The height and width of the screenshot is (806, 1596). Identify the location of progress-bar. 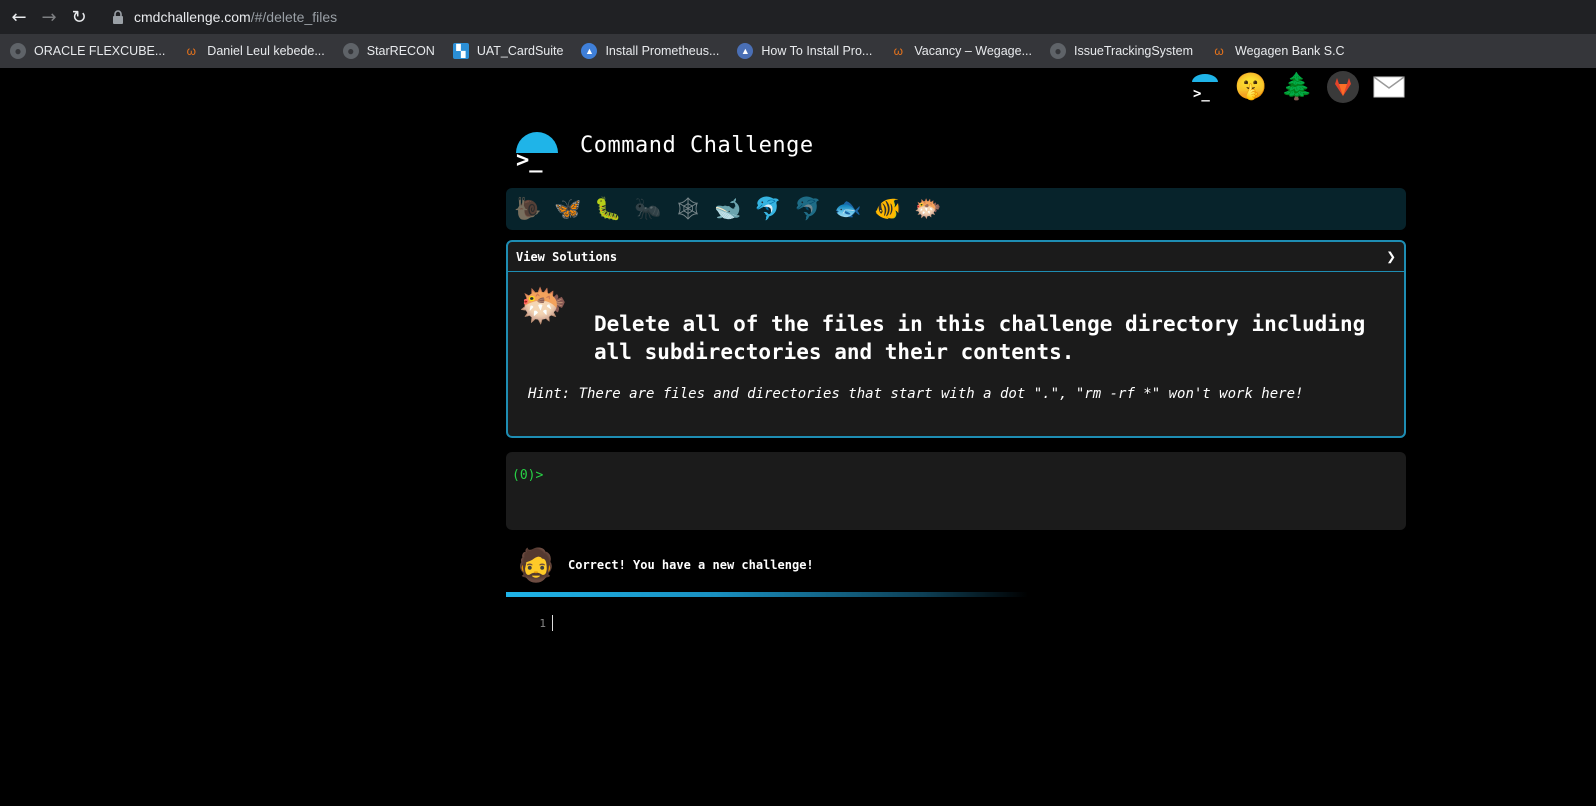
(956, 594).